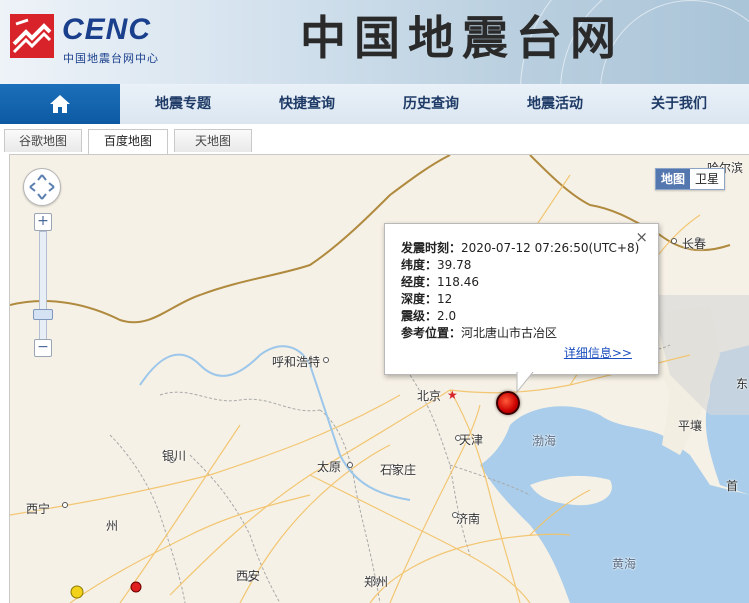  What do you see at coordinates (454, 265) in the screenshot?
I see `latitude-value: 39.78` at bounding box center [454, 265].